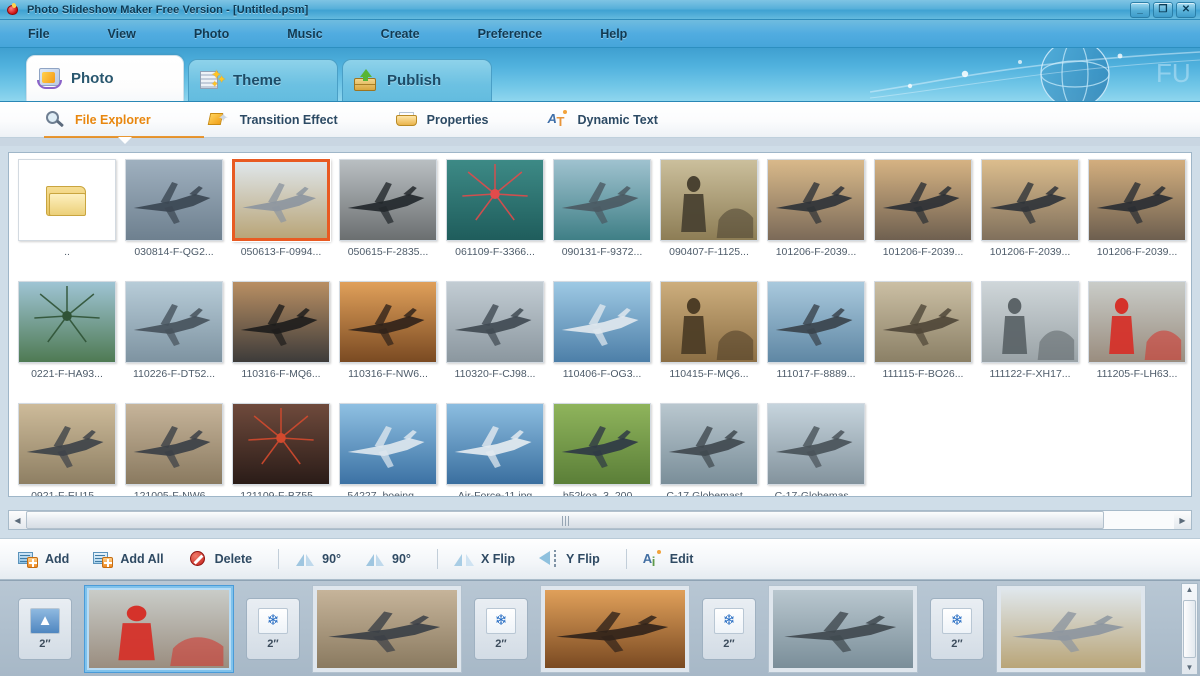  I want to click on menu-item-file: File, so click(39, 34).